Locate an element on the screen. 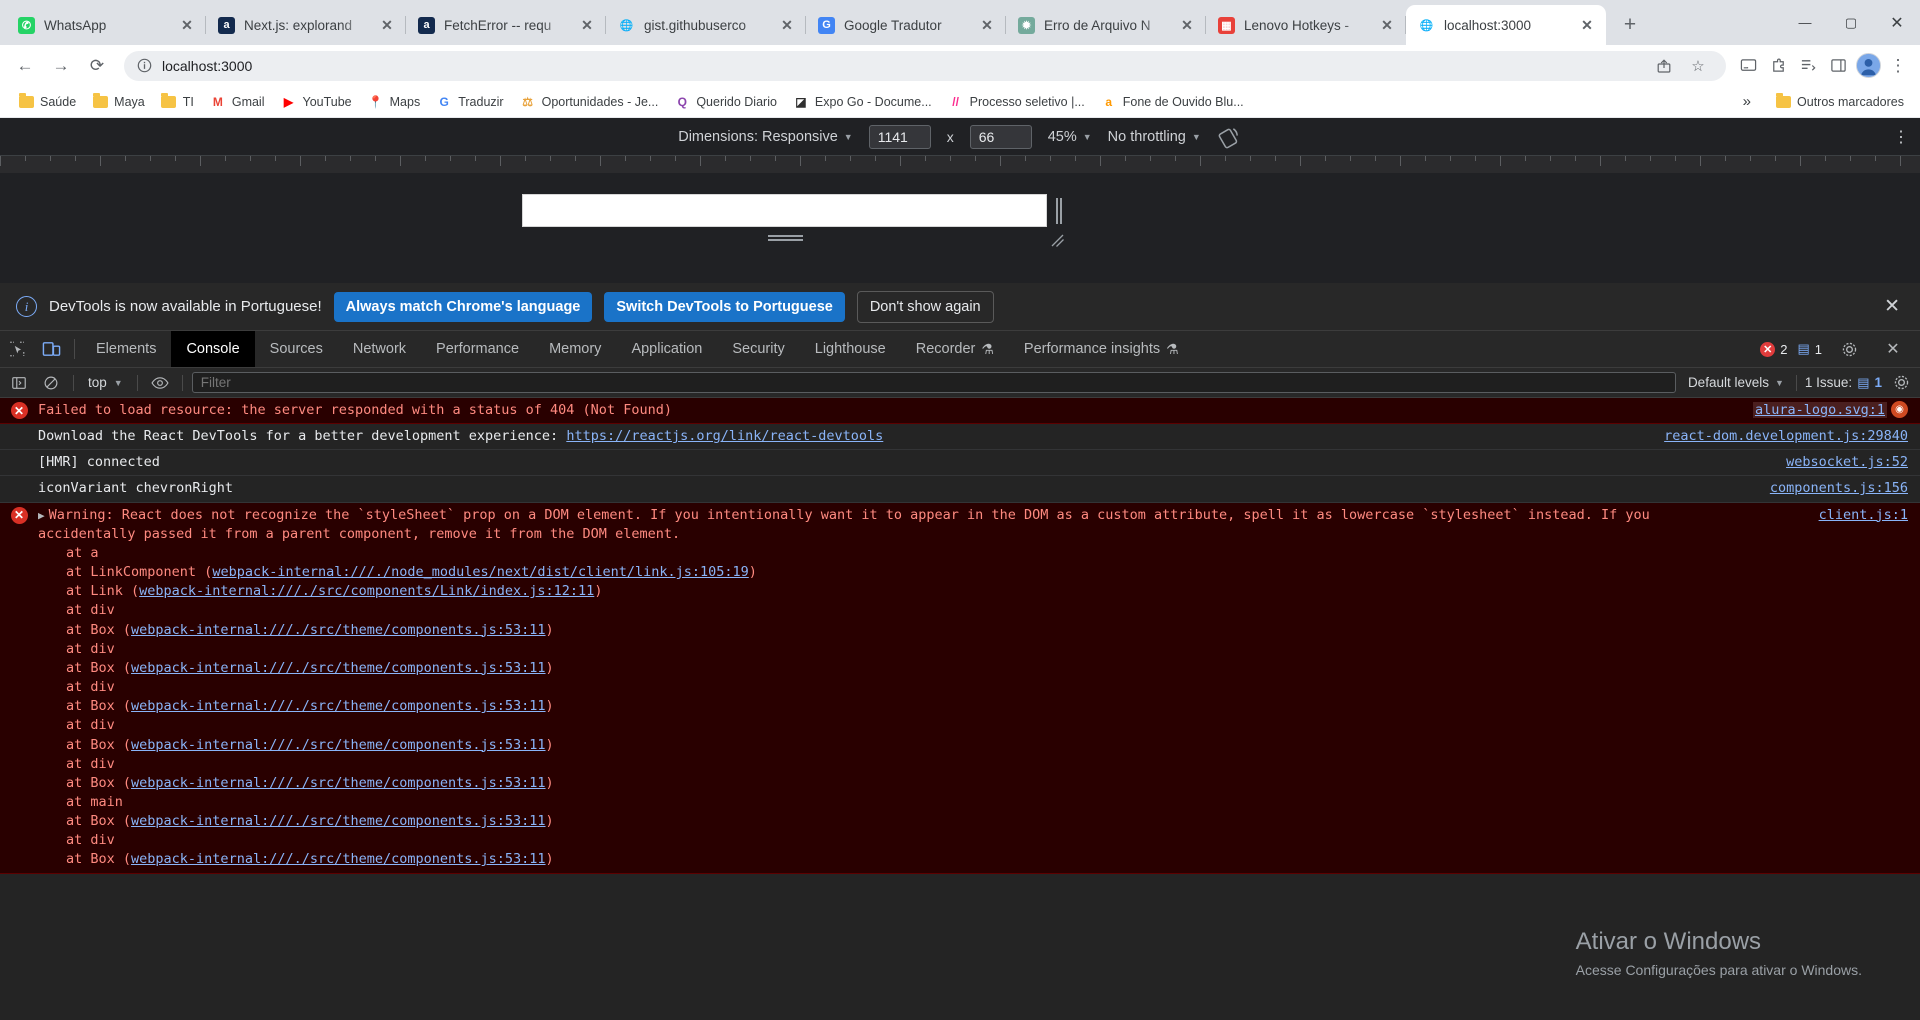 This screenshot has width=1920, height=1020. bookmark-item: Maya is located at coordinates (118, 102).